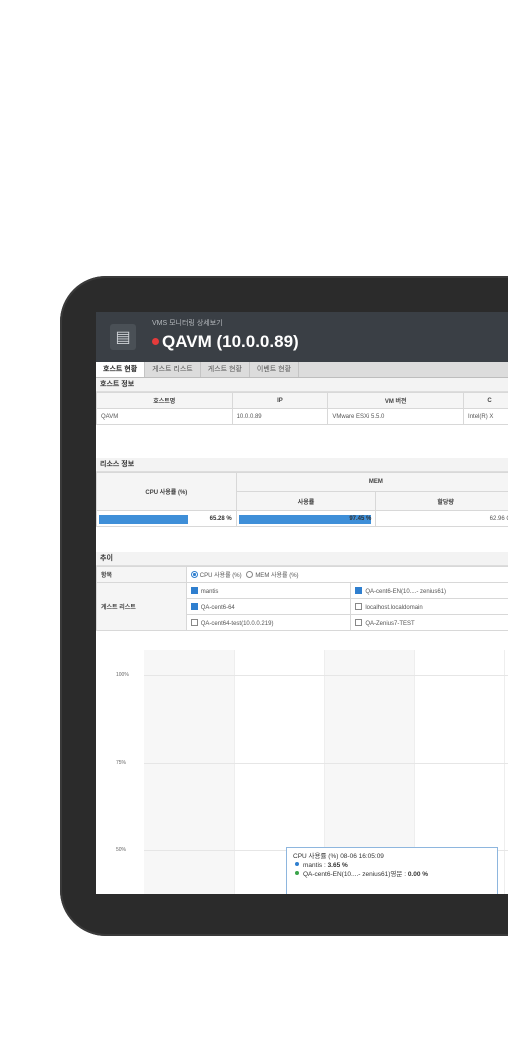 This screenshot has width=508, height=1052. What do you see at coordinates (337, 865) in the screenshot?
I see `tooltip-series-value: 3.65 %` at bounding box center [337, 865].